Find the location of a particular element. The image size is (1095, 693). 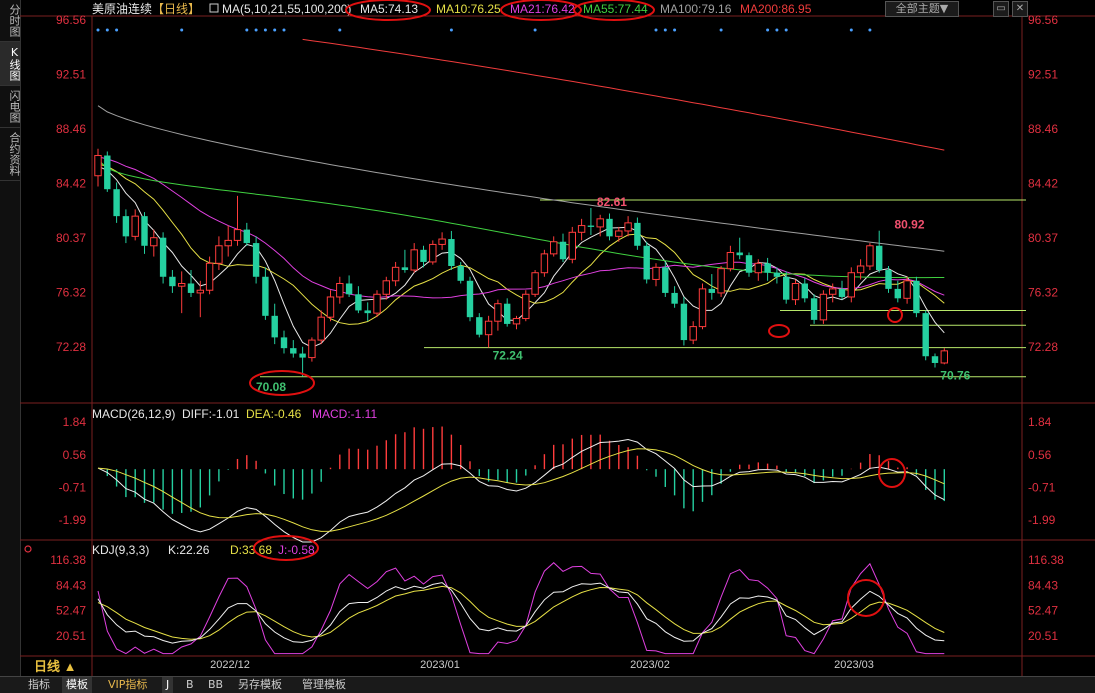

price-annotation: 70.76 is located at coordinates (955, 376).